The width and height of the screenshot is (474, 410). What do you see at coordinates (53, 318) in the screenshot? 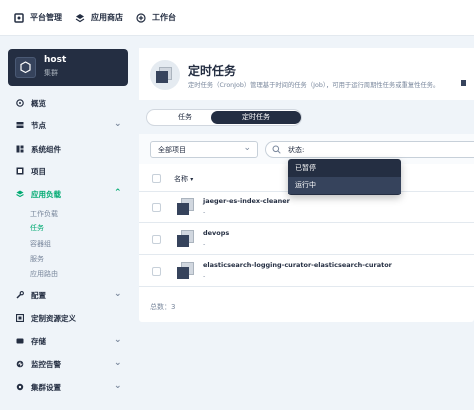
I see `sidebar-item-label: 定制资源定义` at bounding box center [53, 318].